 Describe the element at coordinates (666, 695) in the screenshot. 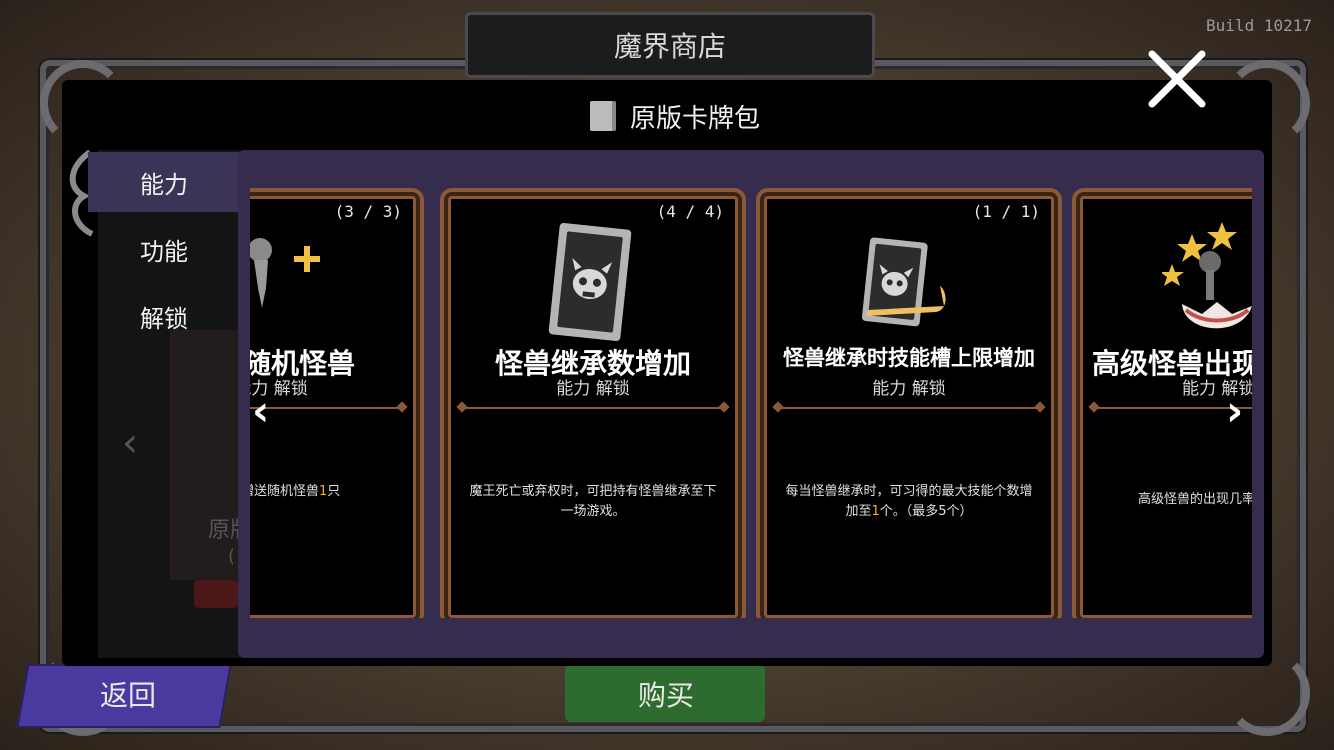

I see `buy-button-label: 购买` at that location.